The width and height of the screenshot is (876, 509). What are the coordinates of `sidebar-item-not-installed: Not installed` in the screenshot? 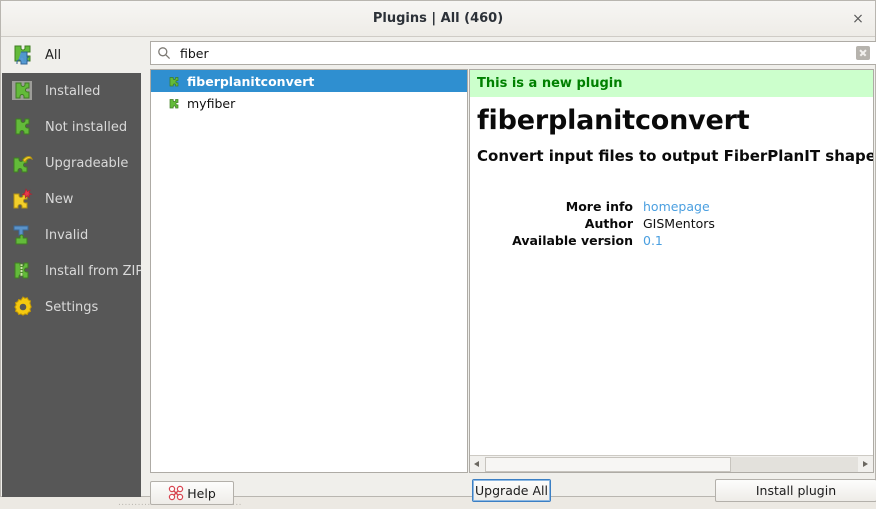 It's located at (71, 127).